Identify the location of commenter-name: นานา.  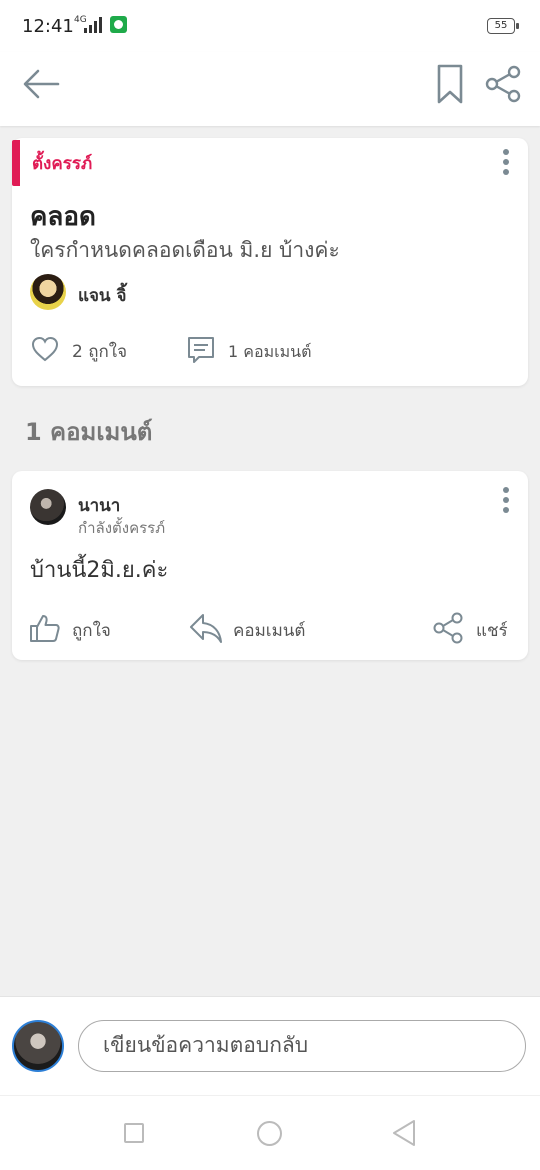
(99, 505).